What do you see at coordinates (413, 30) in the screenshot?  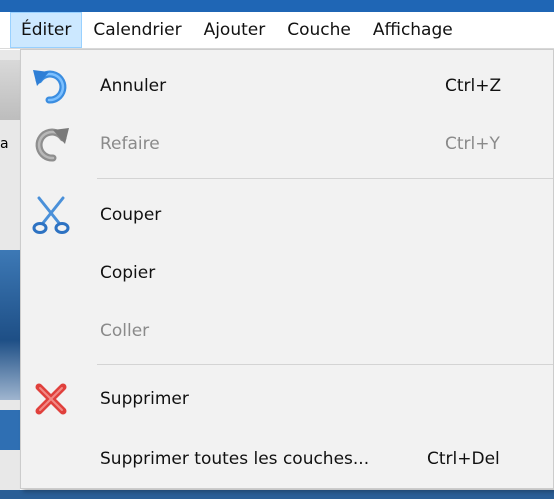 I see `menu-affichage: Affichage` at bounding box center [413, 30].